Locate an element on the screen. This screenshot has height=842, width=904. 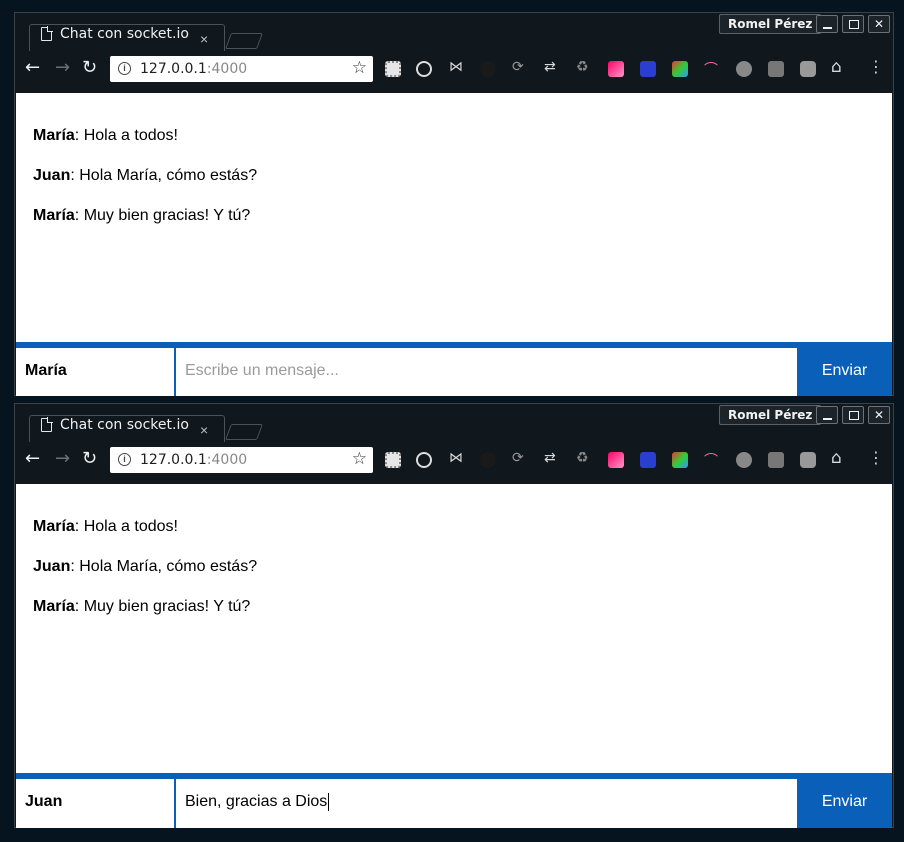
chat-message: Juan: Hola María, cómo estás? is located at coordinates (145, 567).